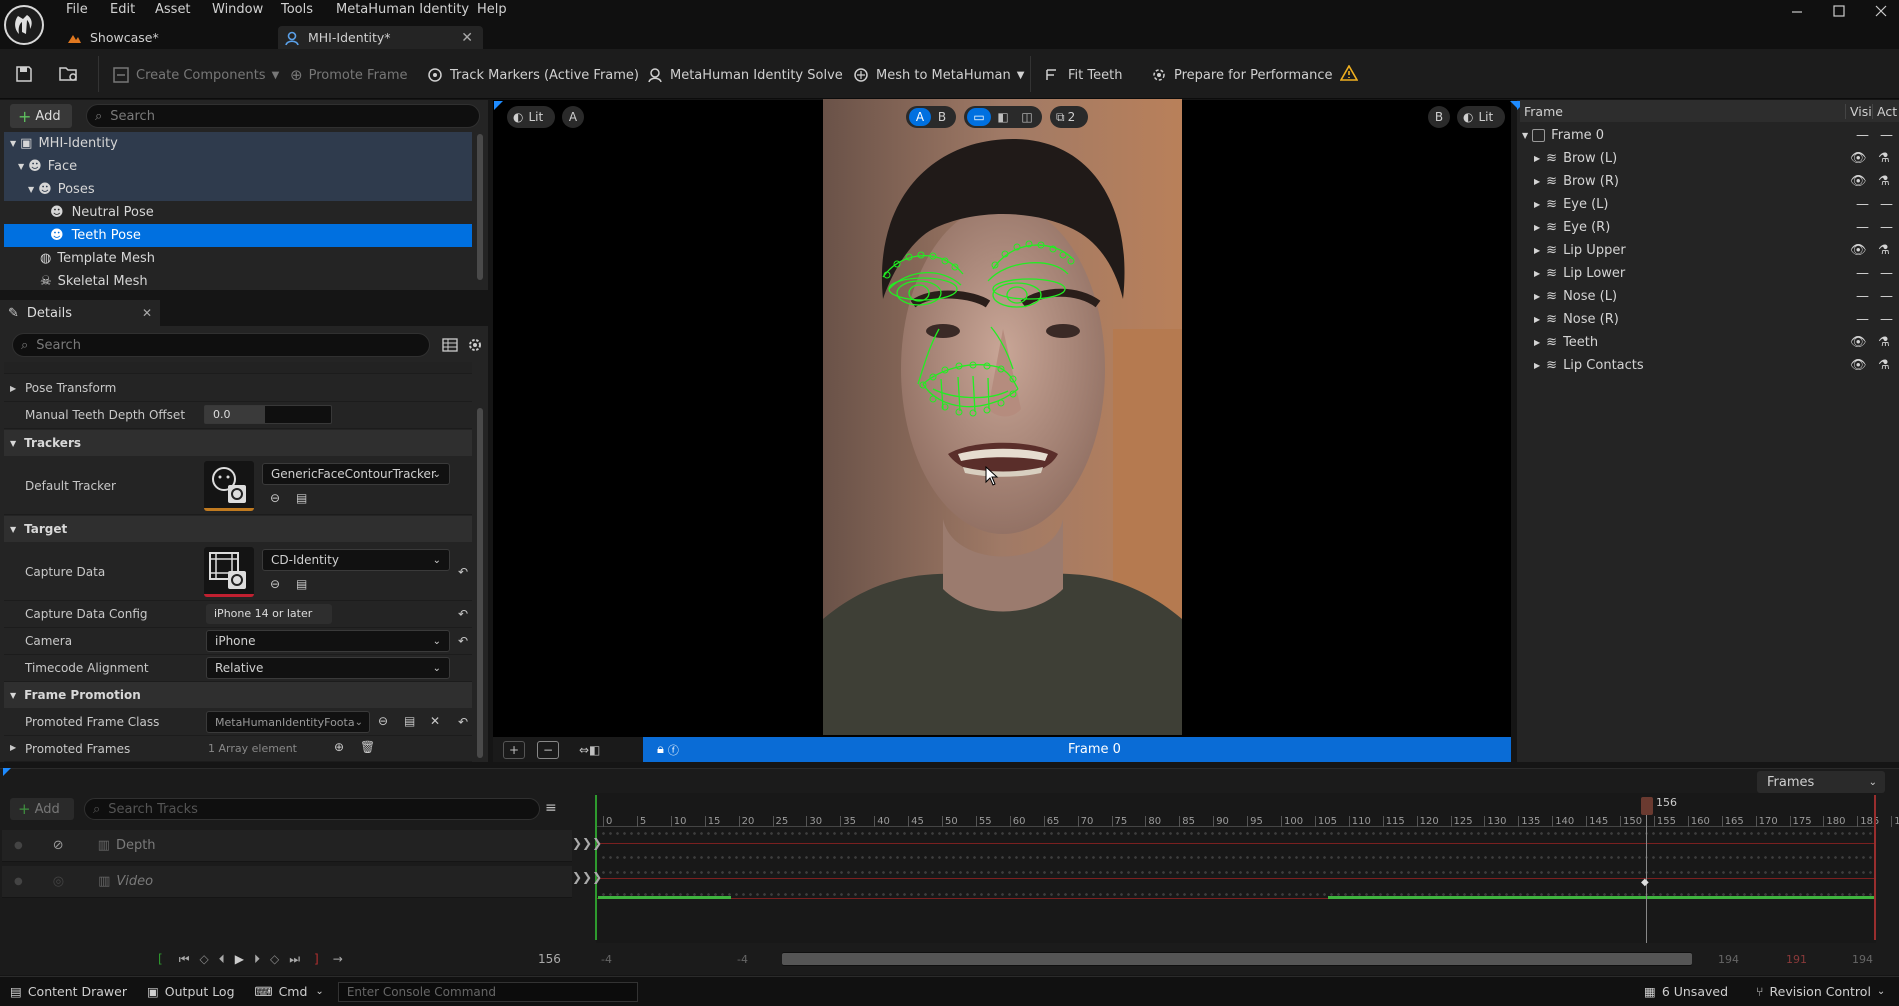 This screenshot has height=1006, width=1899. What do you see at coordinates (18, 845) in the screenshot?
I see `lock-icon: ●` at bounding box center [18, 845].